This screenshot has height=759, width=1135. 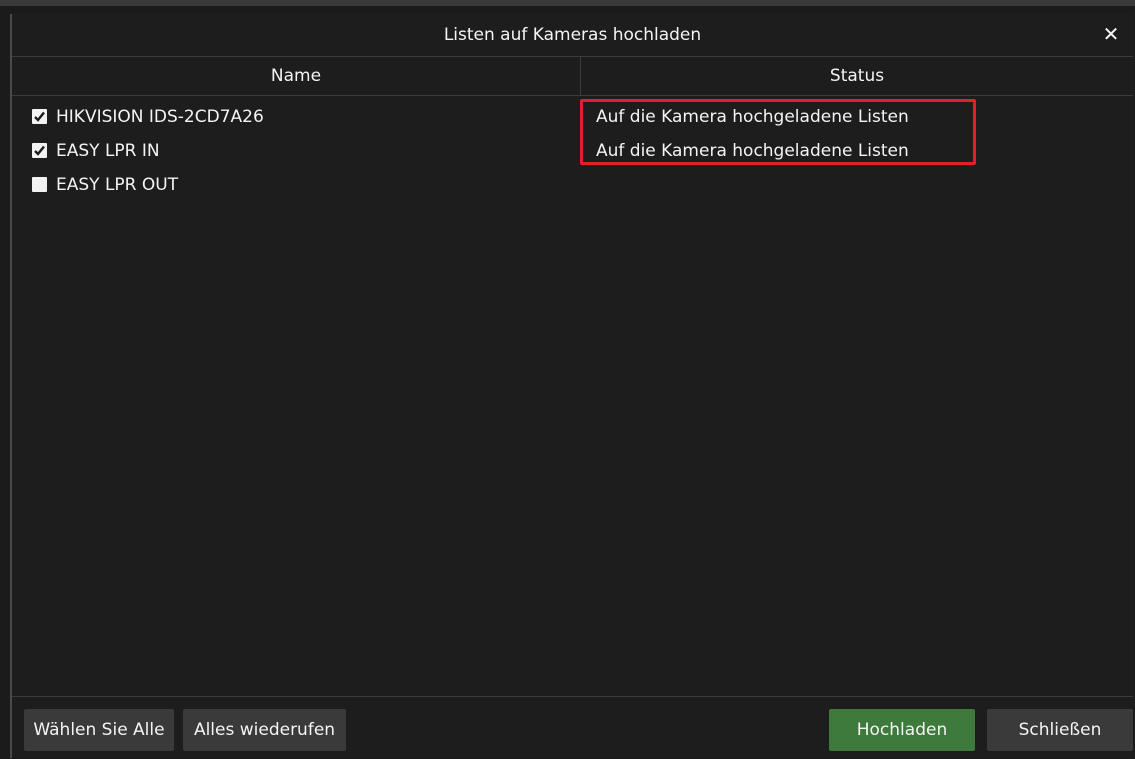 I want to click on close-icon: ✕, so click(x=1111, y=34).